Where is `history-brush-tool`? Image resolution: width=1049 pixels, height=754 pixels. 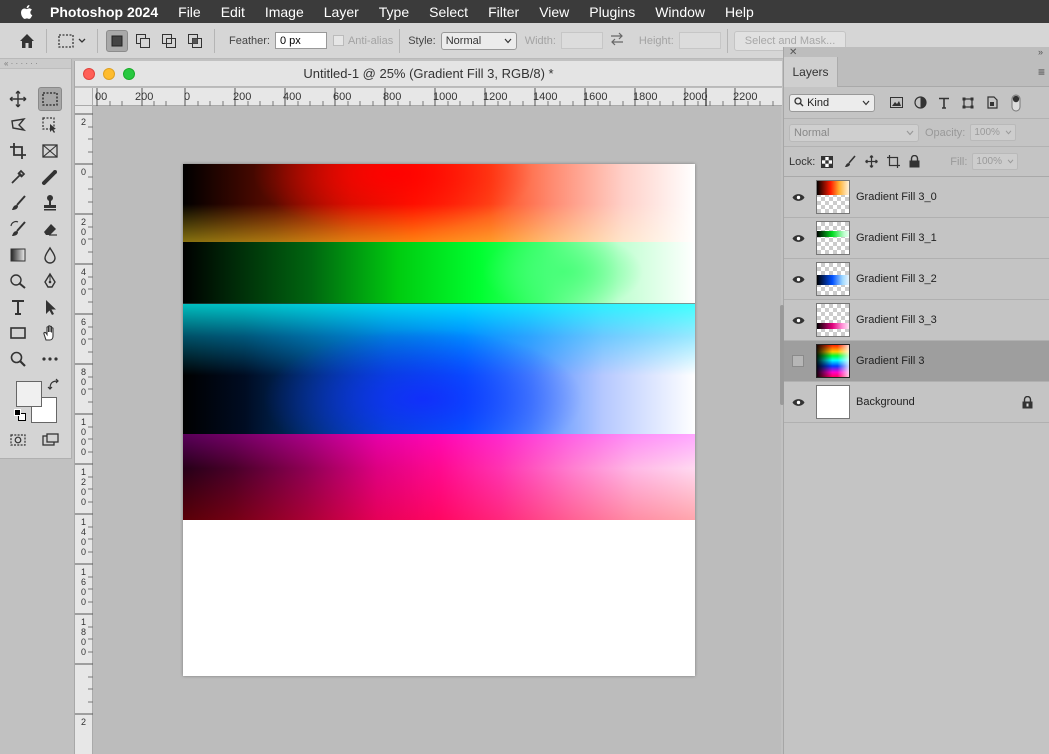 history-brush-tool is located at coordinates (18, 229).